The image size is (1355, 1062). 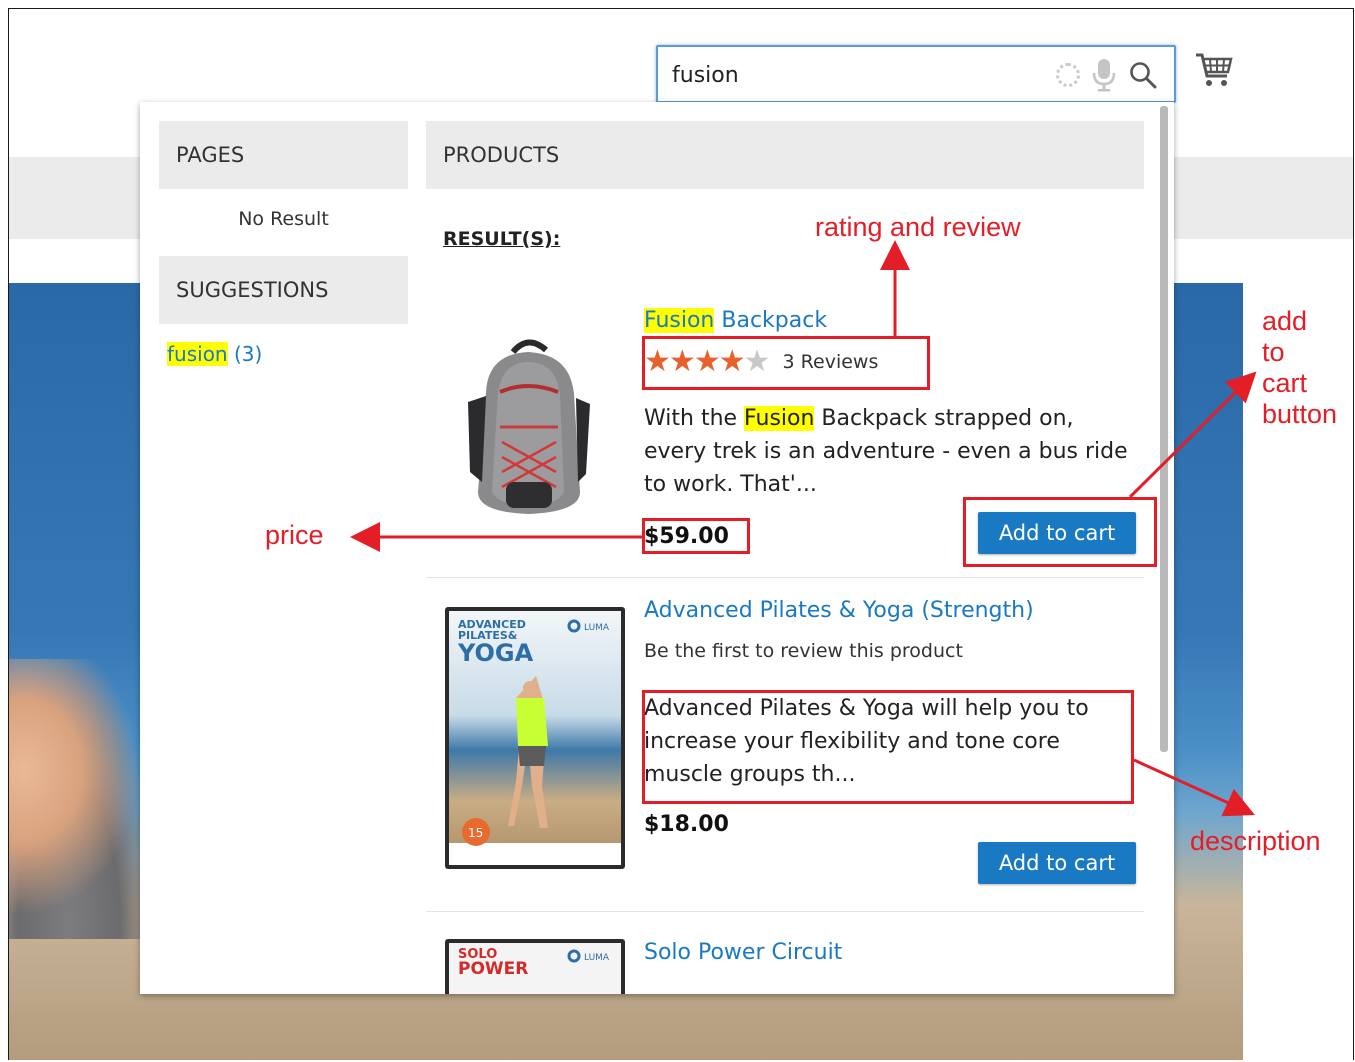 I want to click on suggestions-heading-text: SUGGESTIONS, so click(x=252, y=290).